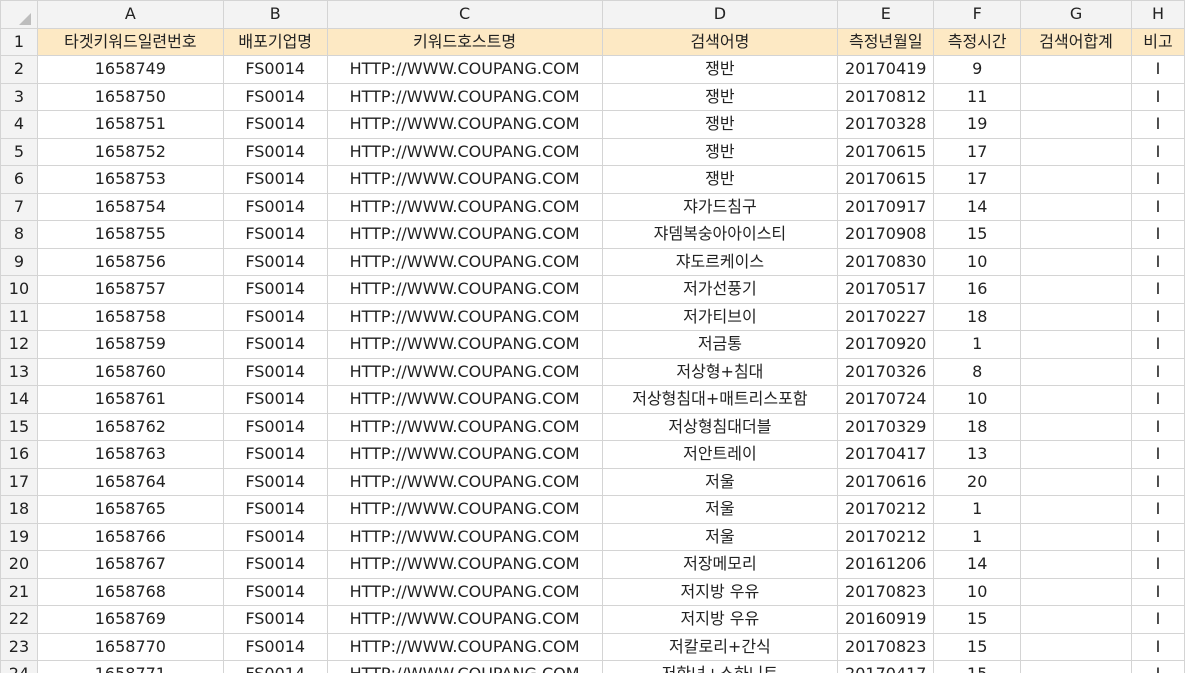 Image resolution: width=1185 pixels, height=673 pixels. I want to click on cell-a: 1658766, so click(130, 536).